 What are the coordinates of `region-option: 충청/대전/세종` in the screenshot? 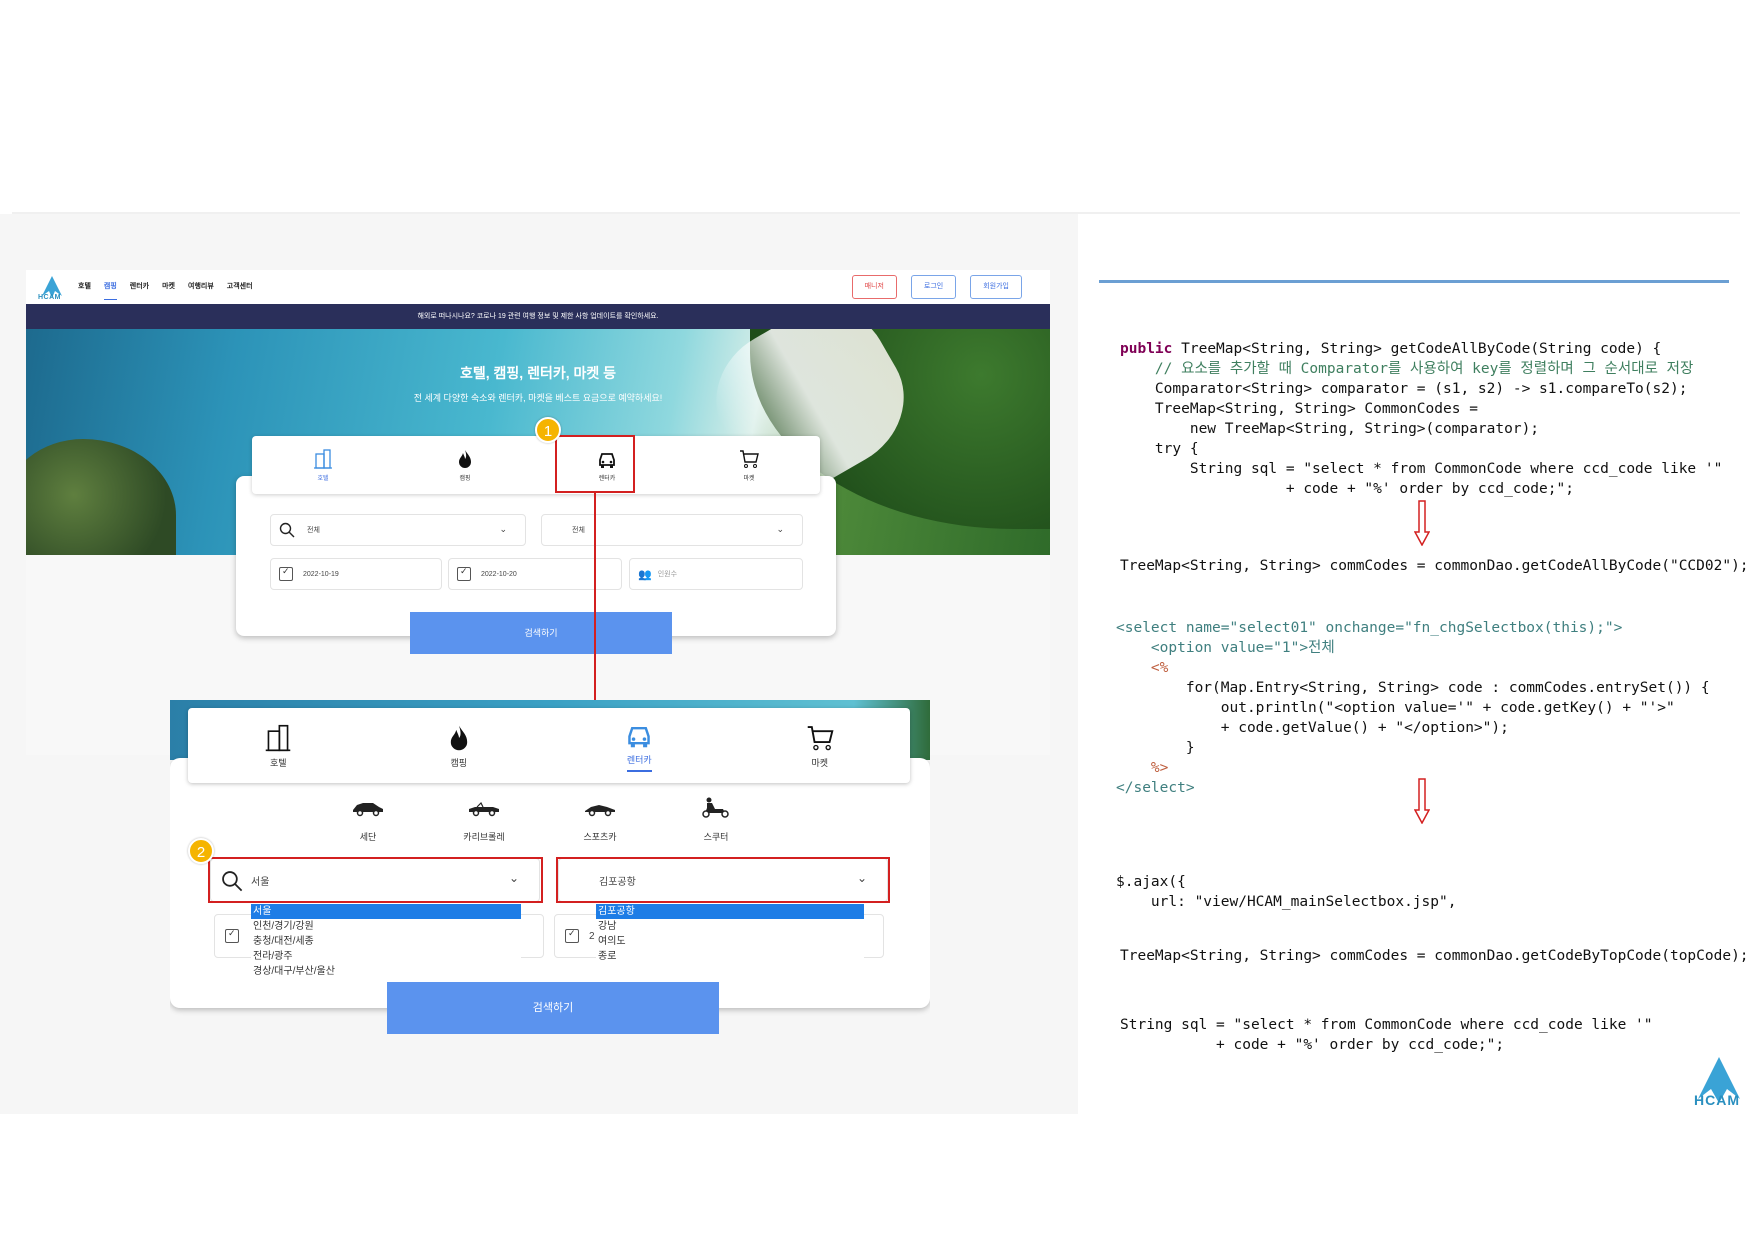 It's located at (386, 941).